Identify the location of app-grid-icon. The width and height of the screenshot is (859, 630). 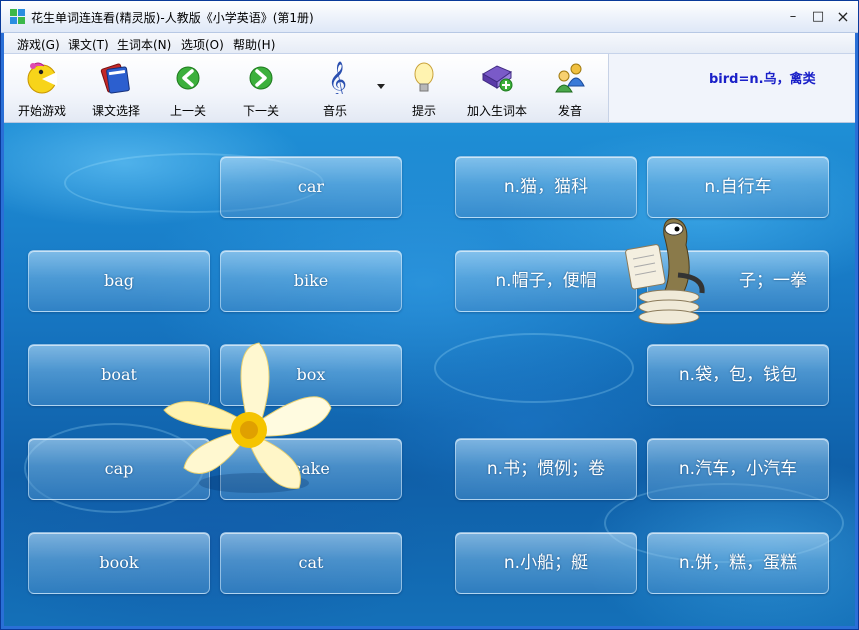
(18, 17).